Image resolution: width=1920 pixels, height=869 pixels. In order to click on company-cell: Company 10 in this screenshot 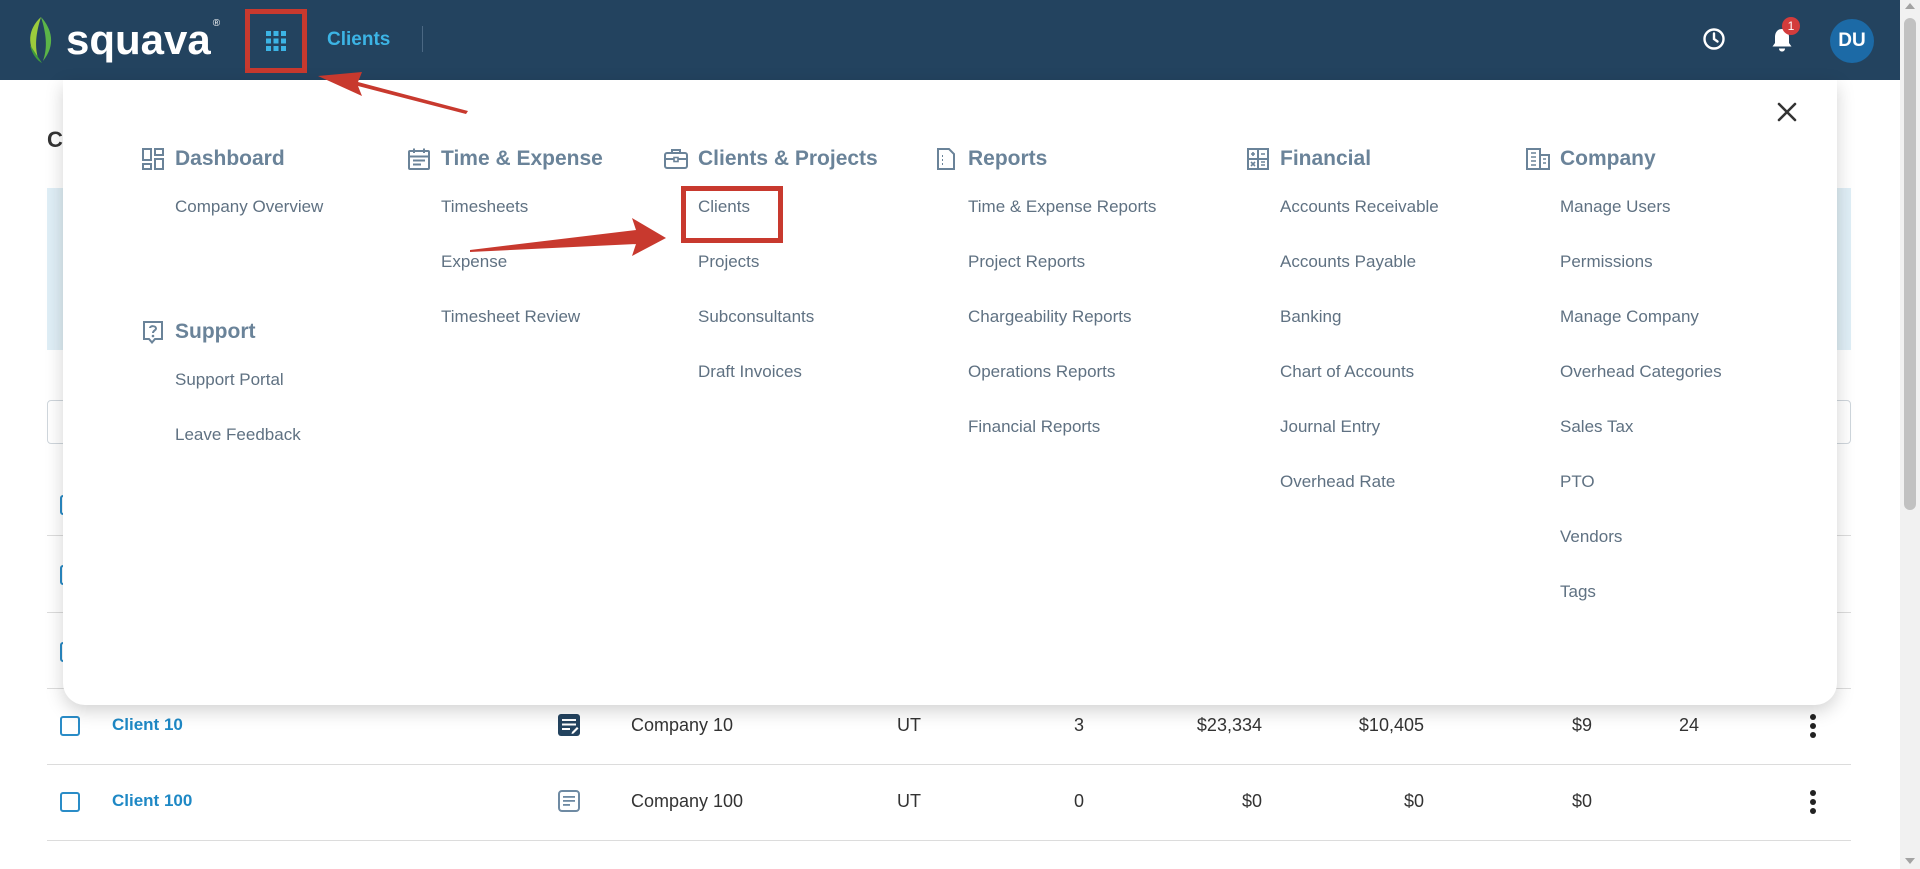, I will do `click(682, 725)`.